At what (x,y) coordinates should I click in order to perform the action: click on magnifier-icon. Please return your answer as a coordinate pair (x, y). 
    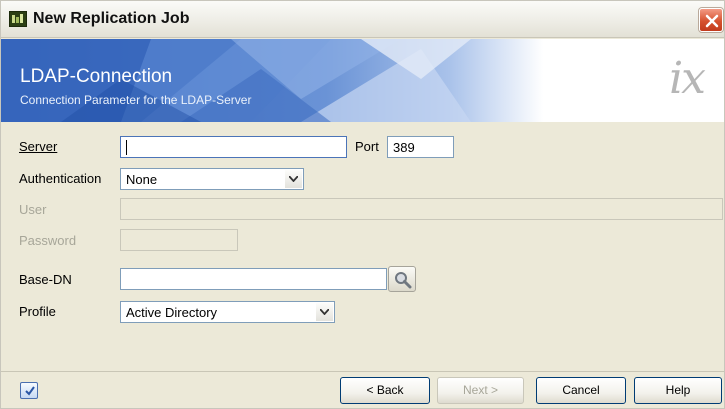
    Looking at the image, I should click on (403, 280).